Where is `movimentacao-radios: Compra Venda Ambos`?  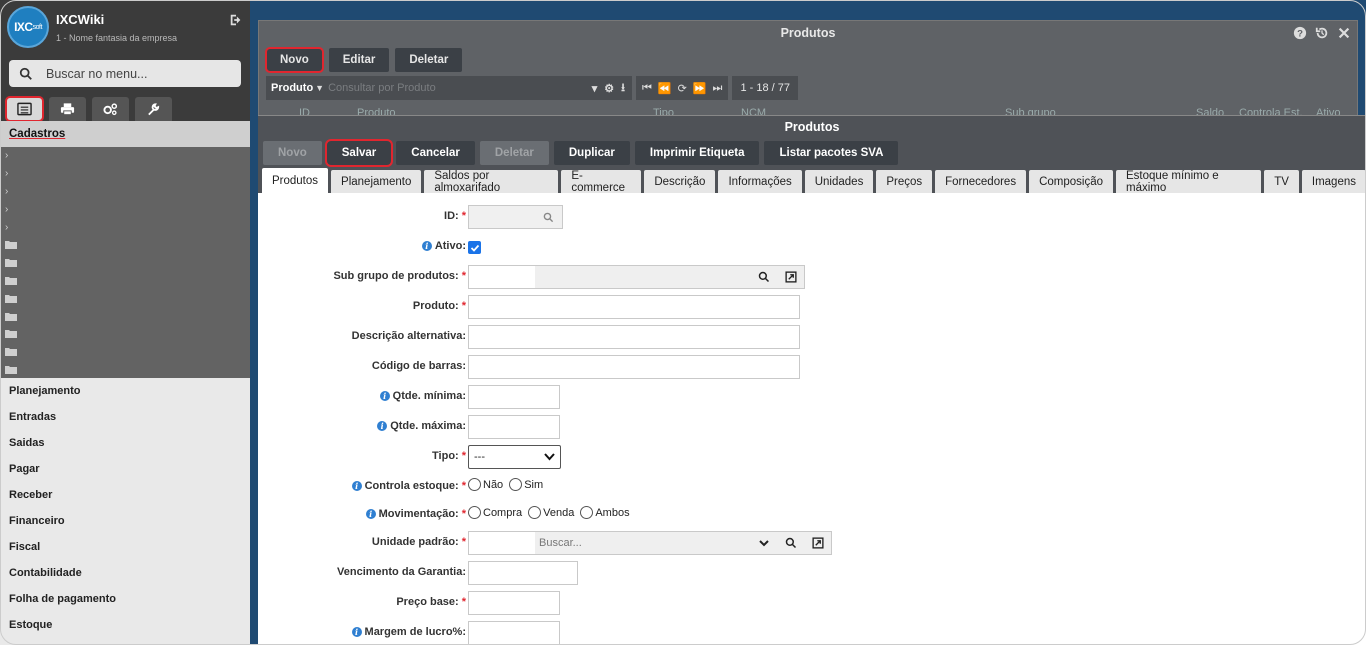
movimentacao-radios: Compra Venda Ambos is located at coordinates (549, 512).